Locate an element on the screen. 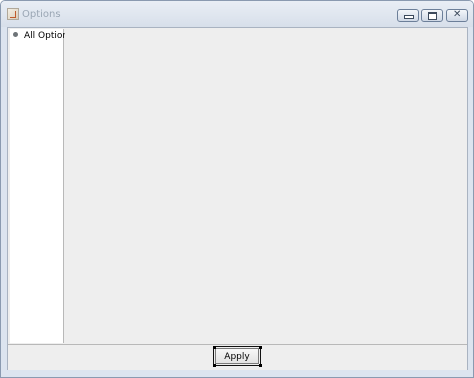 This screenshot has height=378, width=474. title-bar: Options ✕ is located at coordinates (237, 14).